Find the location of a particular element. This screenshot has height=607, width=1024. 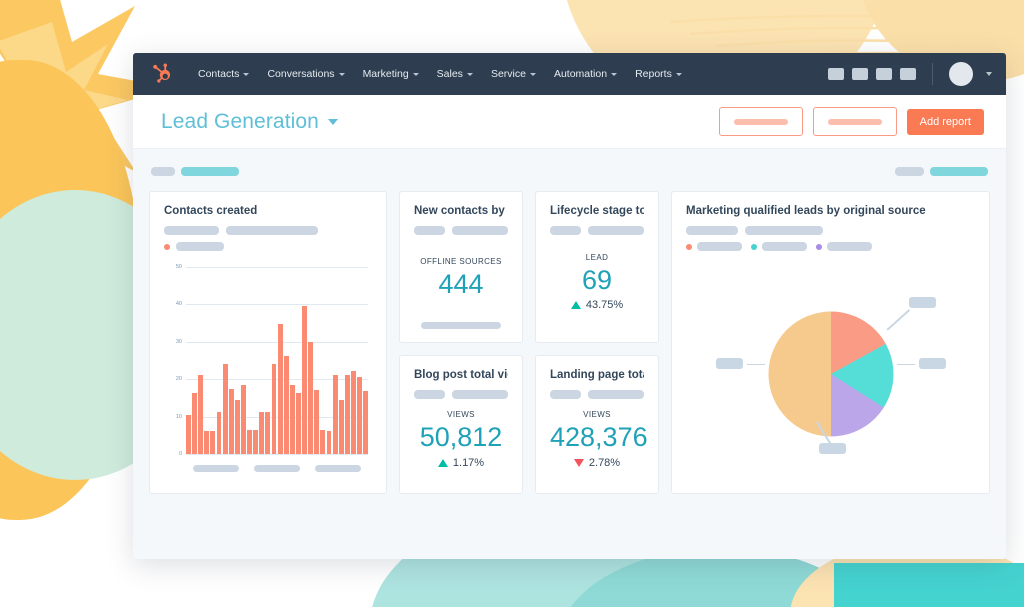

nav-item-automation: Automation is located at coordinates (585, 74).